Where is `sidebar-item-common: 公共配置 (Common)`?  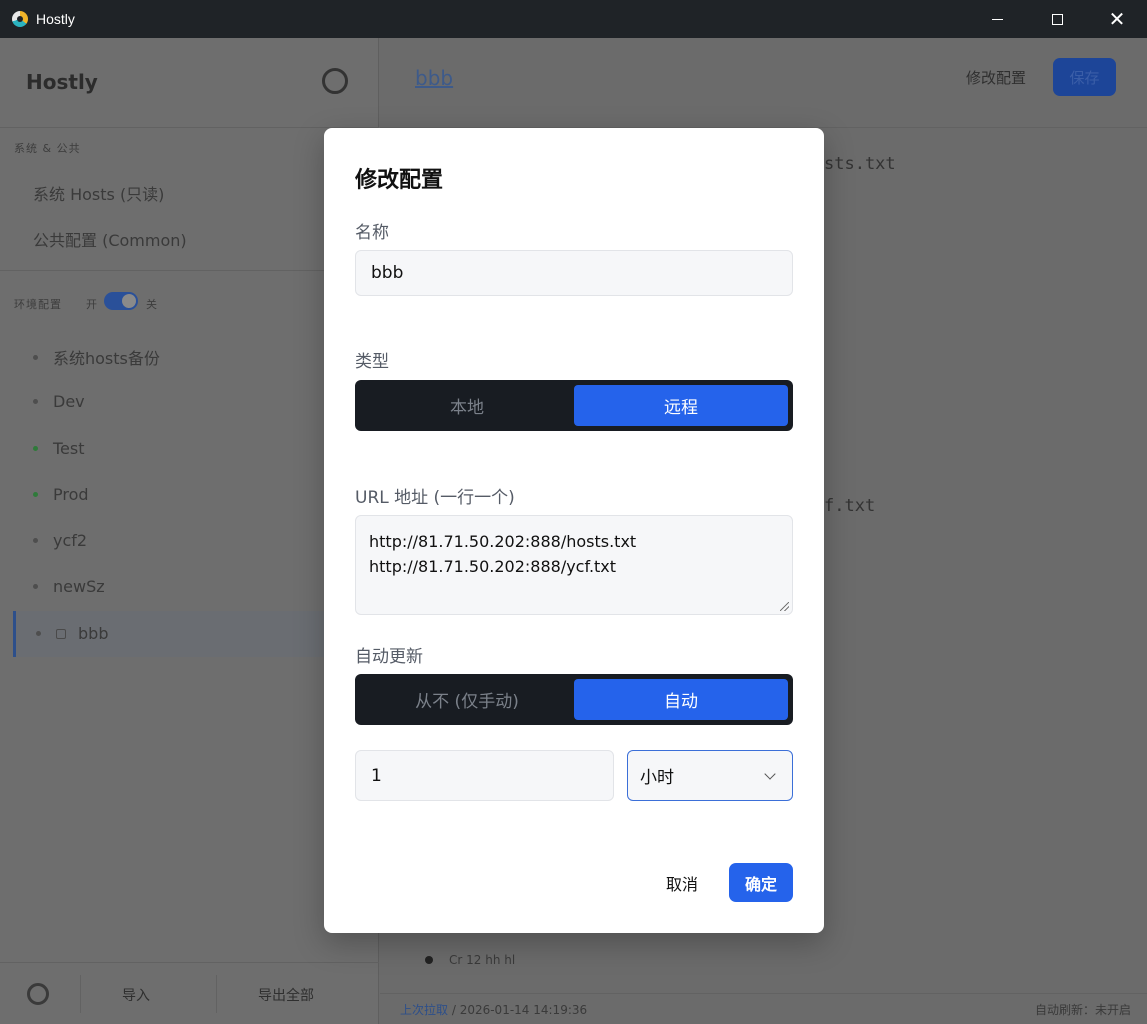 sidebar-item-common: 公共配置 (Common) is located at coordinates (110, 239).